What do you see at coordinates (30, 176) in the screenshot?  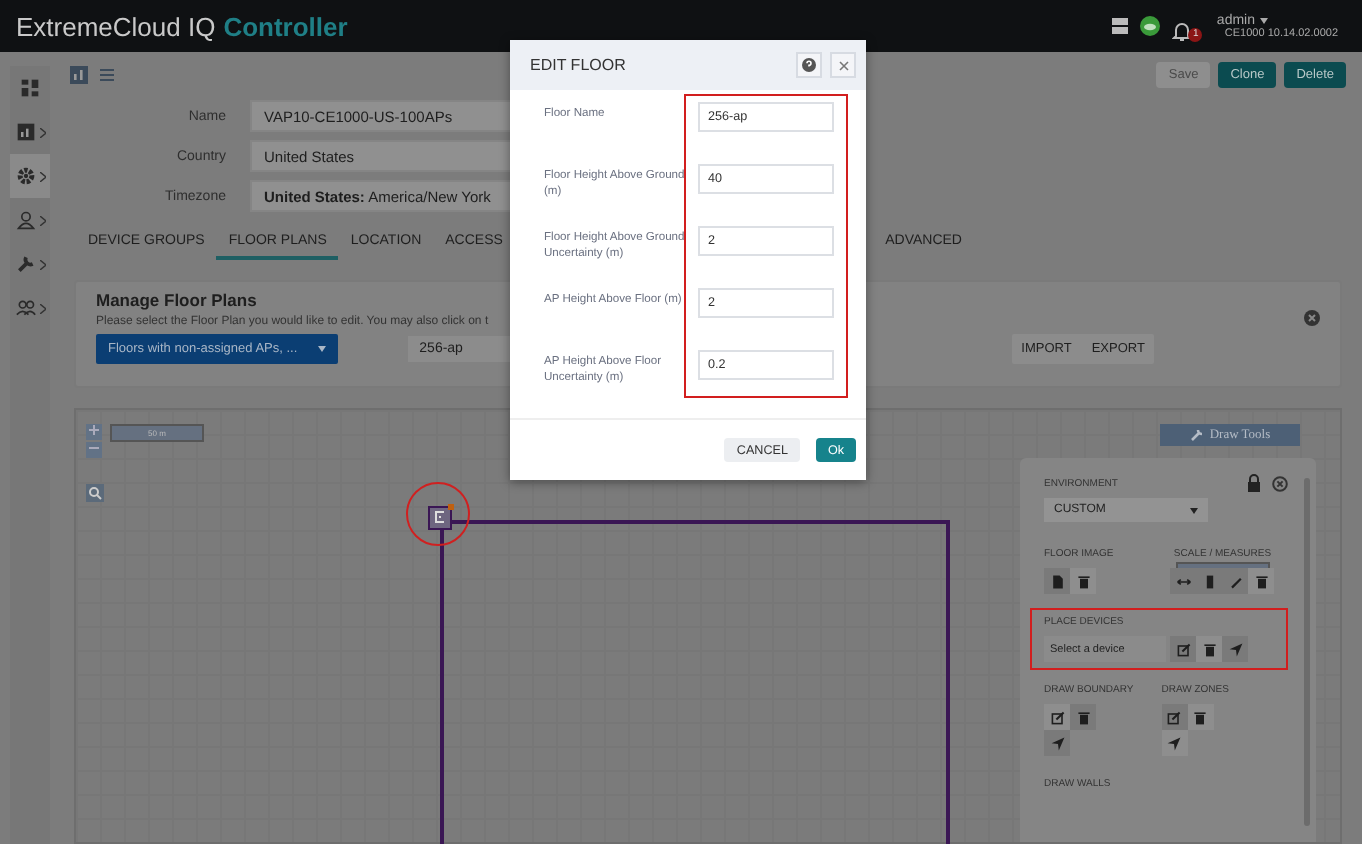 I see `sidebar-item` at bounding box center [30, 176].